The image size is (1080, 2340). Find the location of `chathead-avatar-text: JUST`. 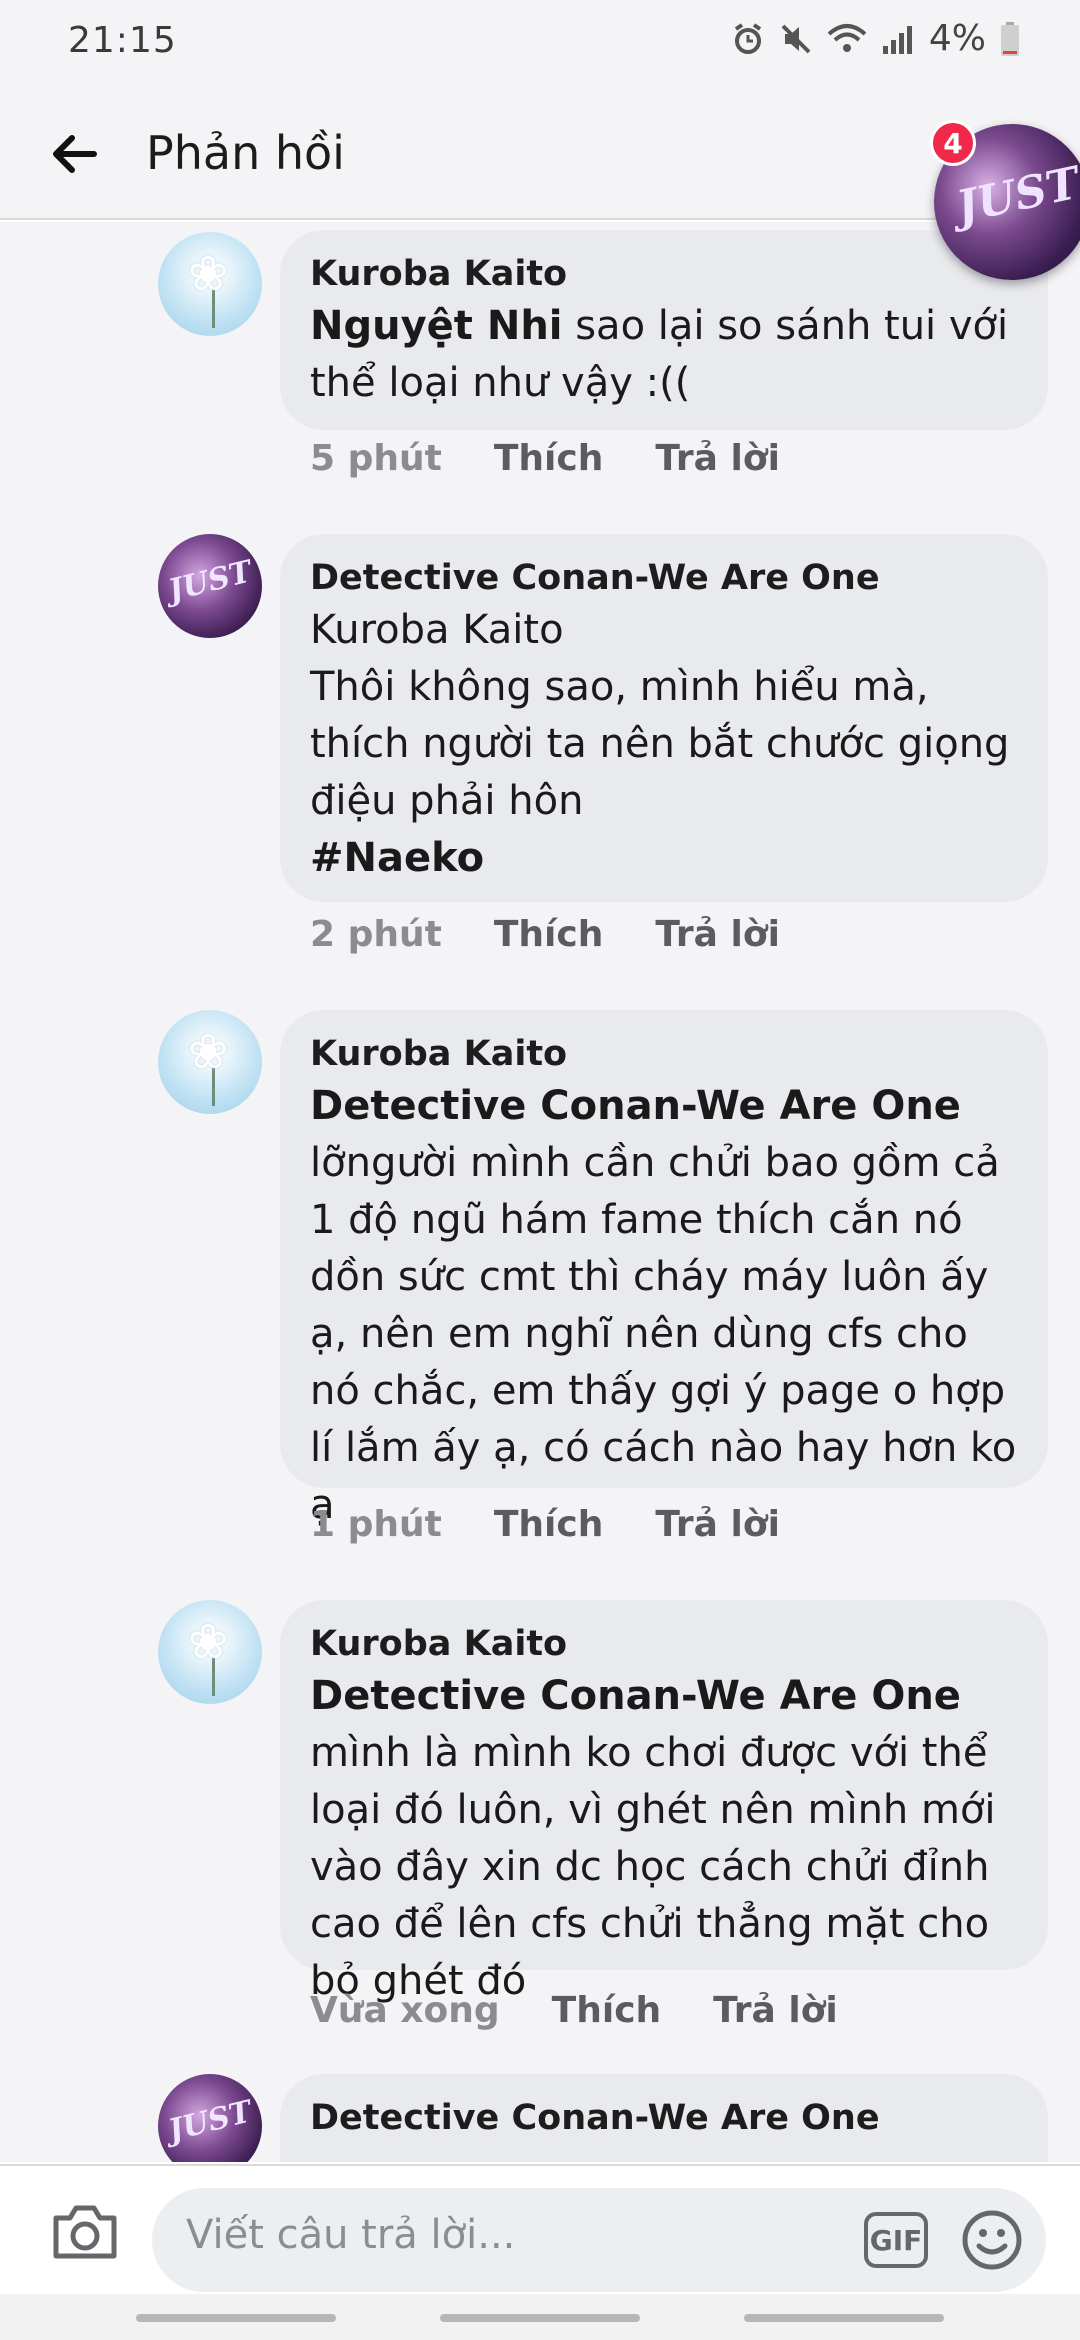

chathead-avatar-text: JUST is located at coordinates (1016, 195).